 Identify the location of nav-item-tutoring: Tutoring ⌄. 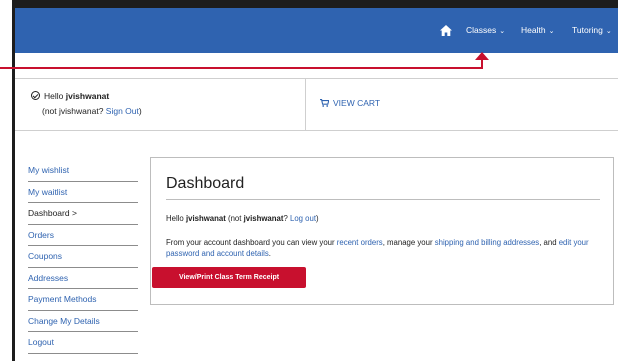
(592, 30).